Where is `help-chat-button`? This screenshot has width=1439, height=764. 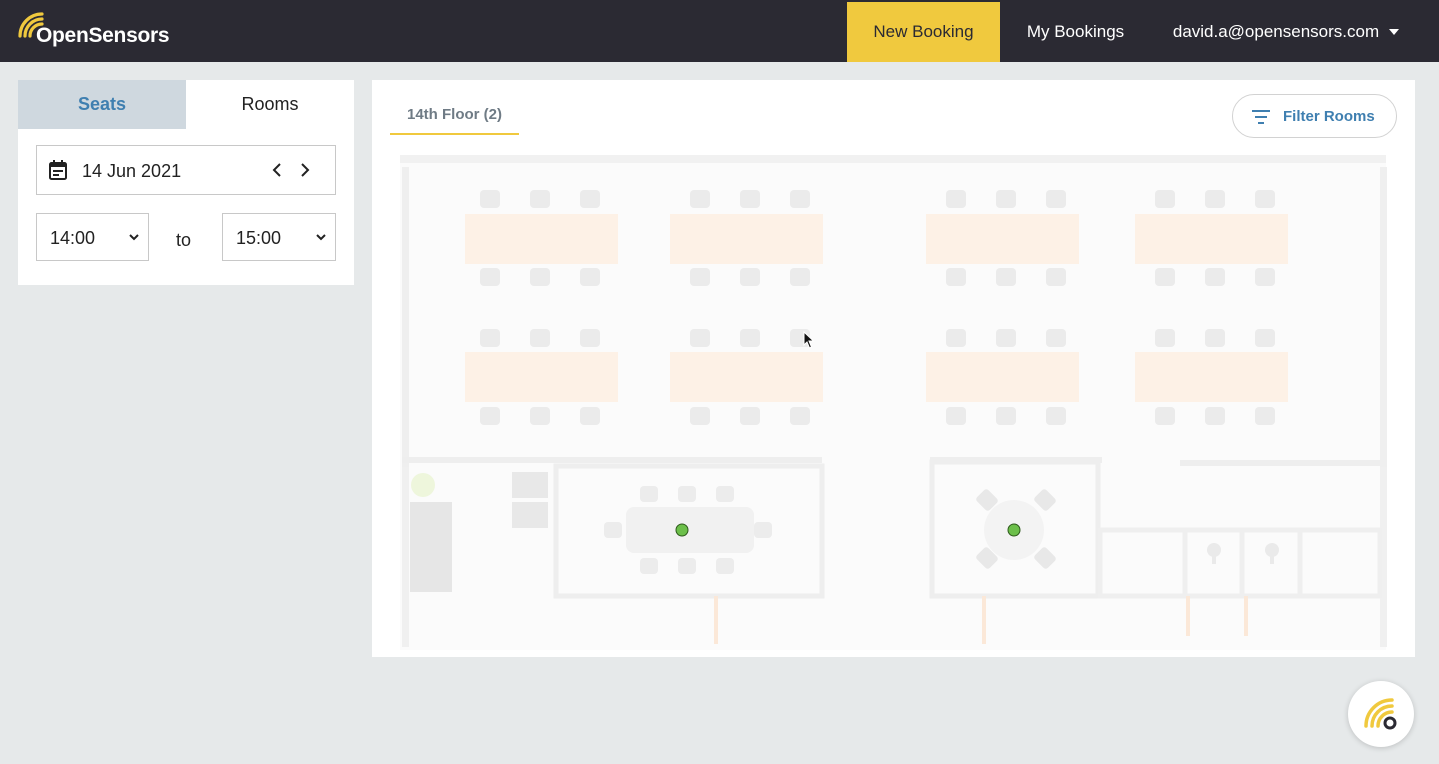 help-chat-button is located at coordinates (1381, 714).